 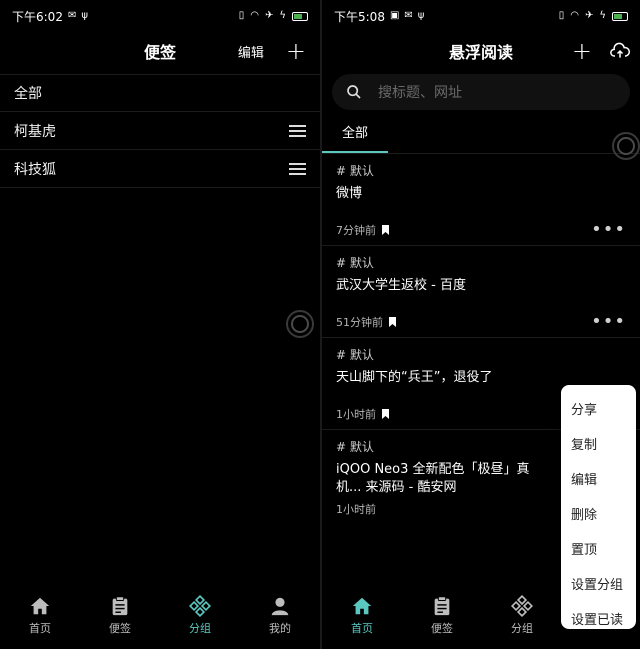 I want to click on app-bar: 便签 编辑 +, so click(x=160, y=51).